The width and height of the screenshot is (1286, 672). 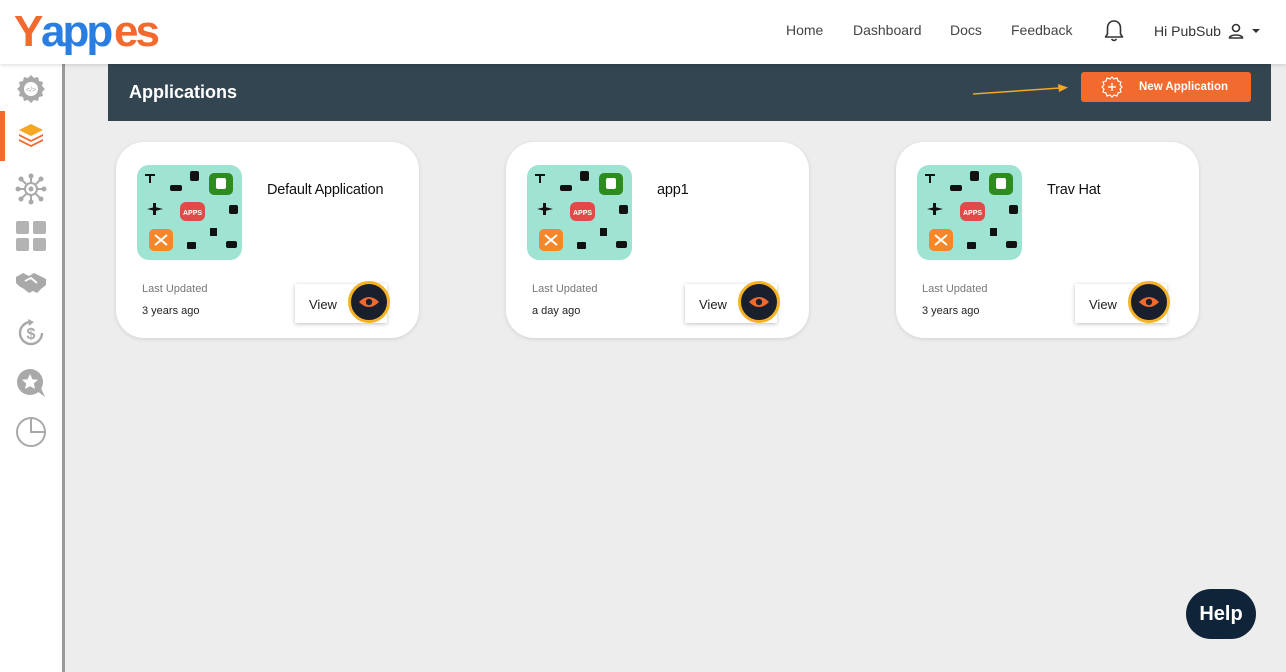 I want to click on dollar-refresh-icon: $, so click(x=31, y=332).